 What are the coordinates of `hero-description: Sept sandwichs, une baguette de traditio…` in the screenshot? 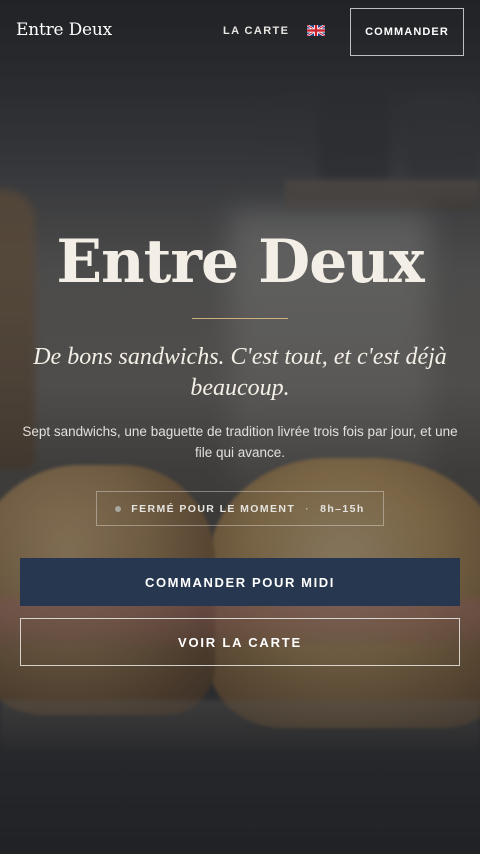 It's located at (240, 442).